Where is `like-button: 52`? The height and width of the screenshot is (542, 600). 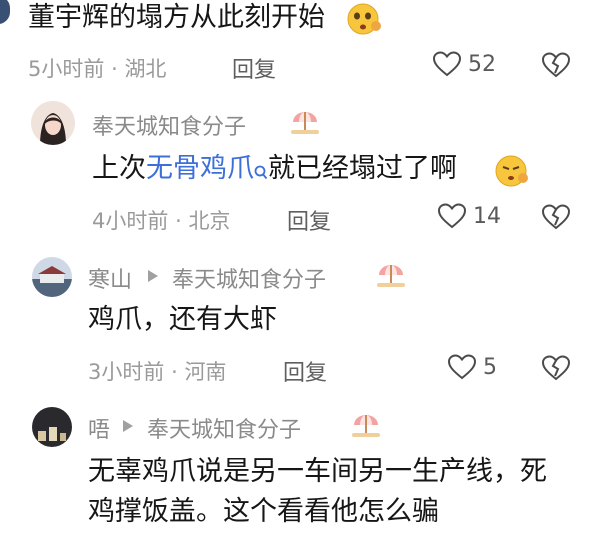
like-button: 52 is located at coordinates (464, 64).